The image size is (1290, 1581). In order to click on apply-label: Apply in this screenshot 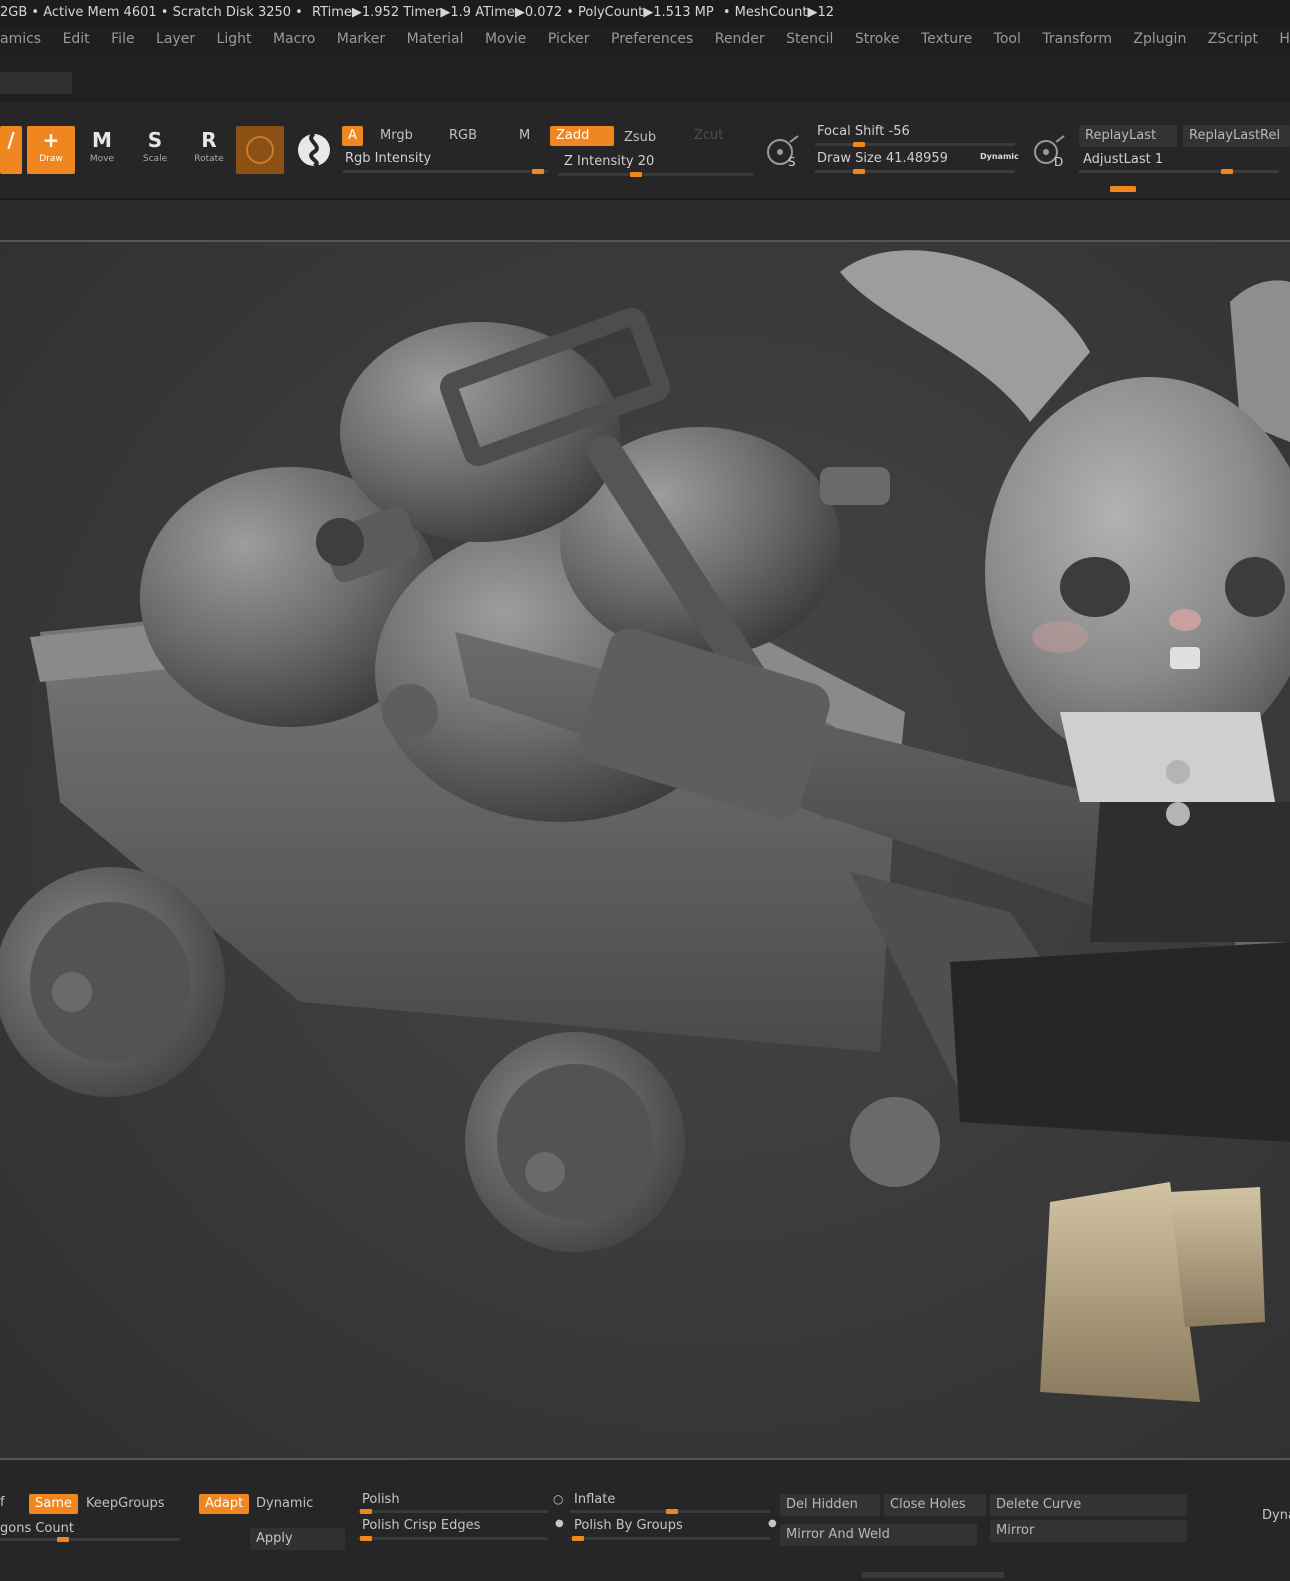, I will do `click(274, 1538)`.